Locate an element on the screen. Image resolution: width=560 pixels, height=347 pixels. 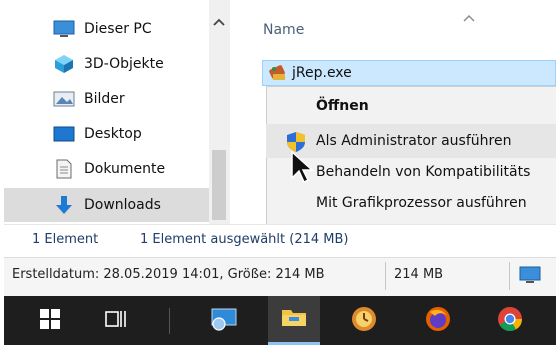
mouse-cursor-icon is located at coordinates (302, 167).